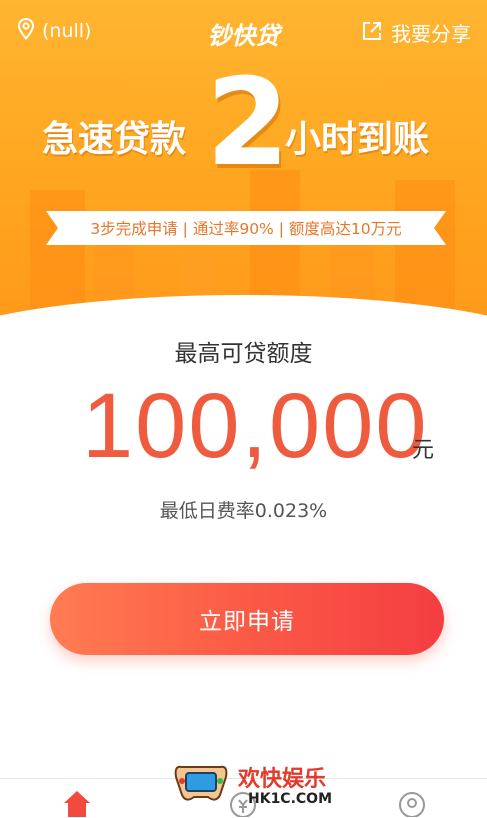 Image resolution: width=487 pixels, height=818 pixels. I want to click on loan-amount: 100,000, so click(255, 426).